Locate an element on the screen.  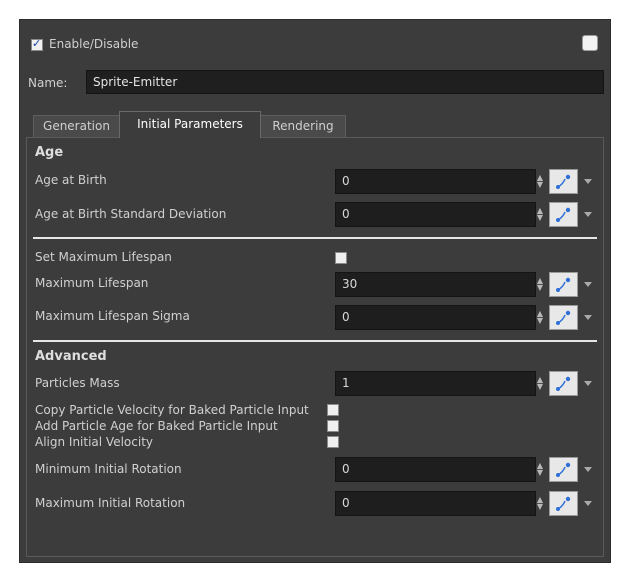
min-rotation-label: Minimum Initial Rotation is located at coordinates (108, 469).